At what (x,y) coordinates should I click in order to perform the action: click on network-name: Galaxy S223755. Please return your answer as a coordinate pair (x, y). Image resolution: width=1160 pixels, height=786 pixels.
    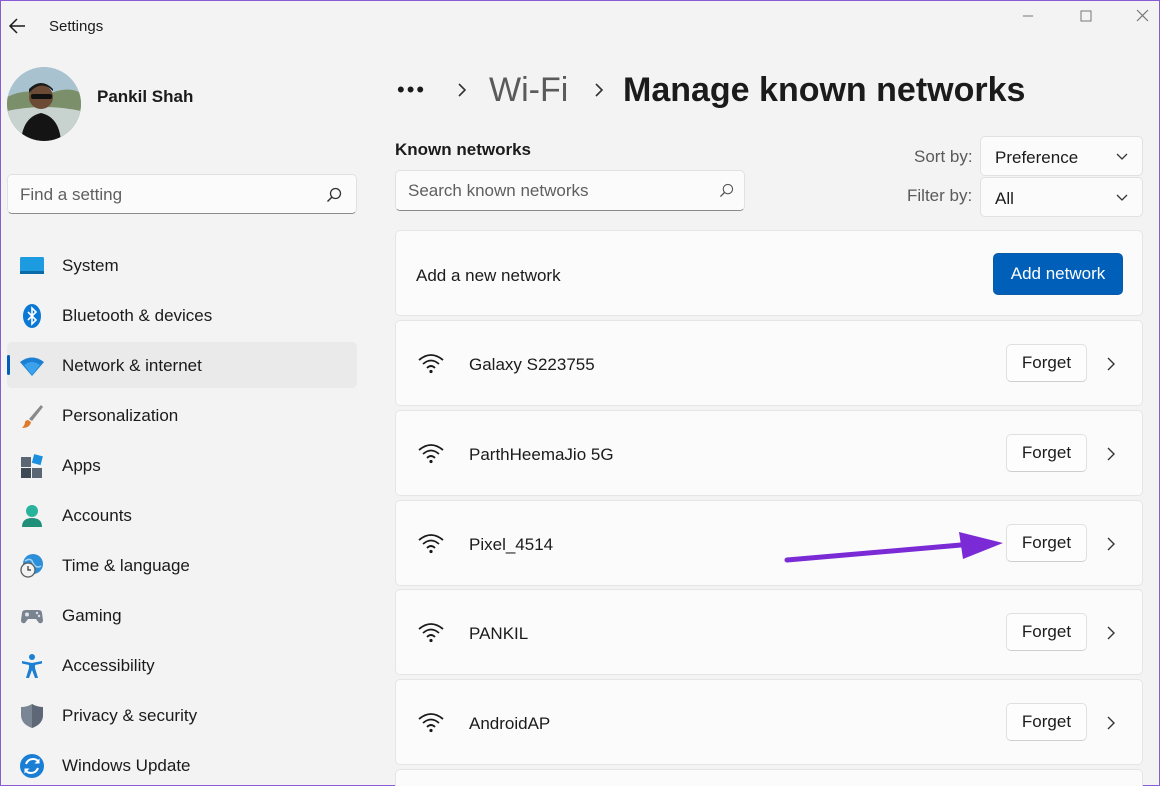
    Looking at the image, I should click on (532, 364).